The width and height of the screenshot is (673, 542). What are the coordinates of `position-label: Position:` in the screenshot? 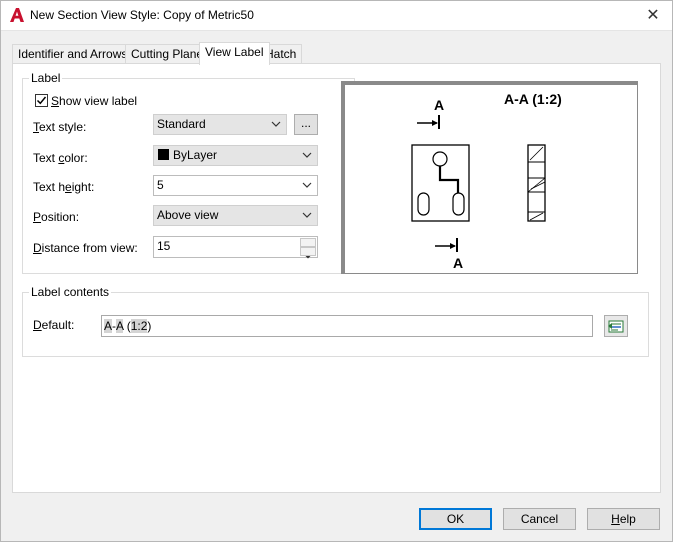 It's located at (56, 217).